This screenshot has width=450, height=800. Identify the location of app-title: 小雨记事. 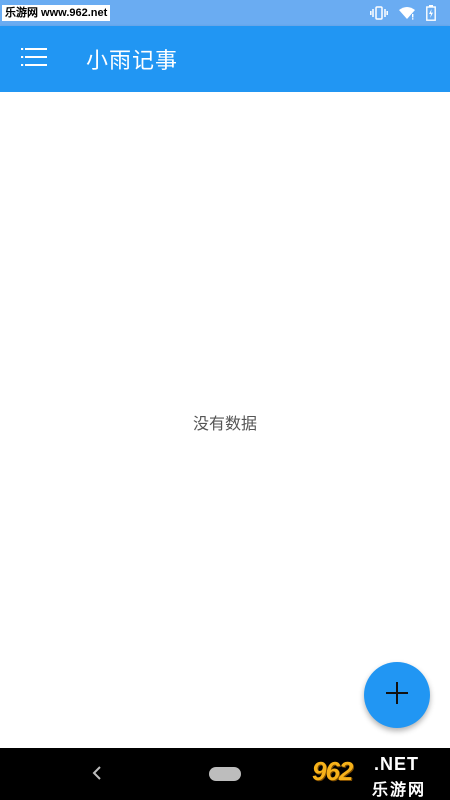
(132, 61).